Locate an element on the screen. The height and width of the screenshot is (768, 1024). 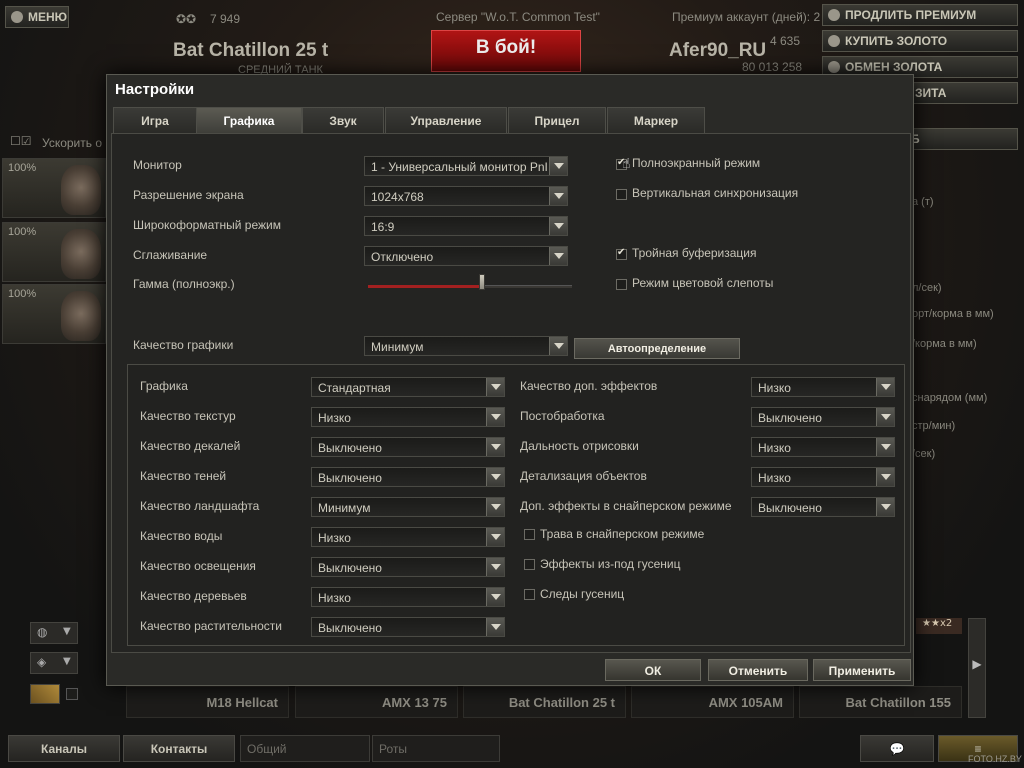
setting-label: Детализация объектов is located at coordinates (583, 476).